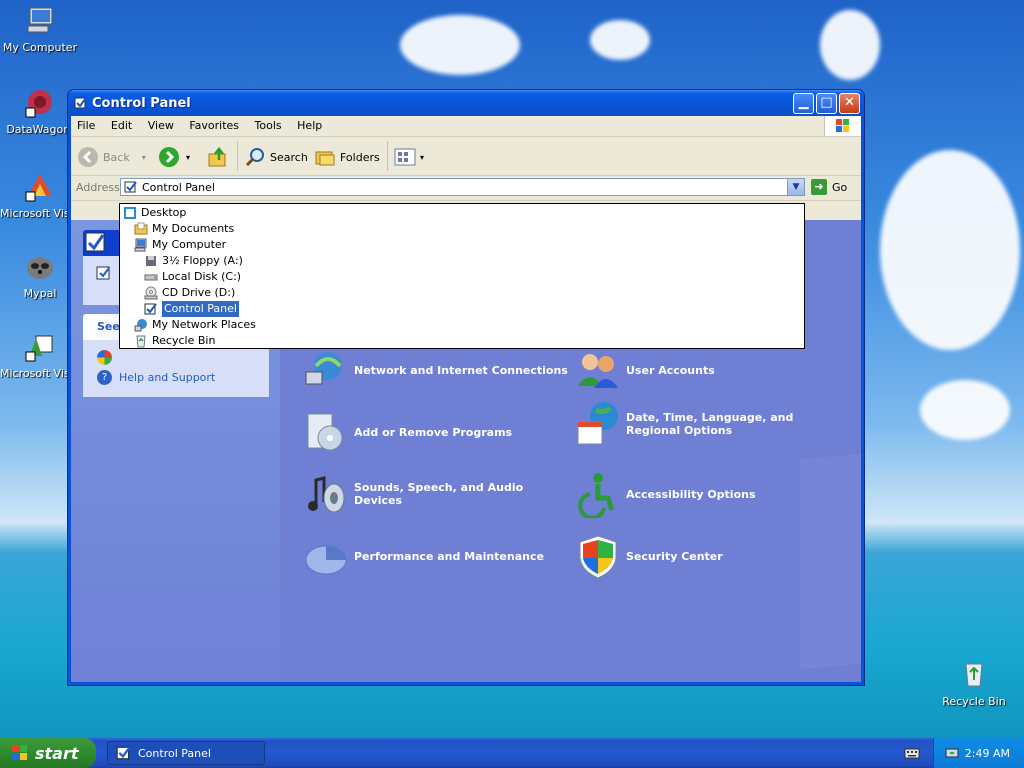 The width and height of the screenshot is (1024, 768). Describe the element at coordinates (189, 293) in the screenshot. I see `dropdown-item-cd-drive: CD Drive (D:)` at that location.